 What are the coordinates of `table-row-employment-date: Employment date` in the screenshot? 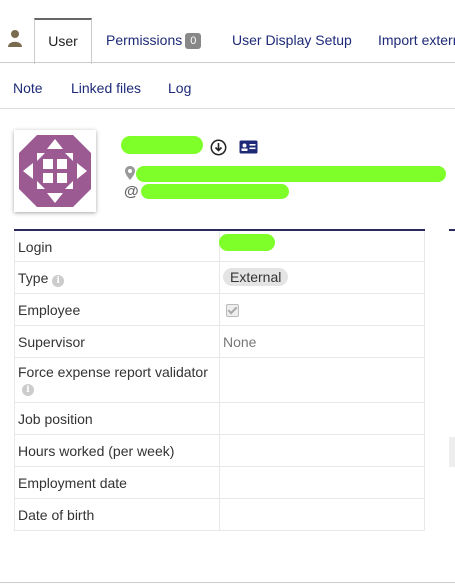 It's located at (219, 483).